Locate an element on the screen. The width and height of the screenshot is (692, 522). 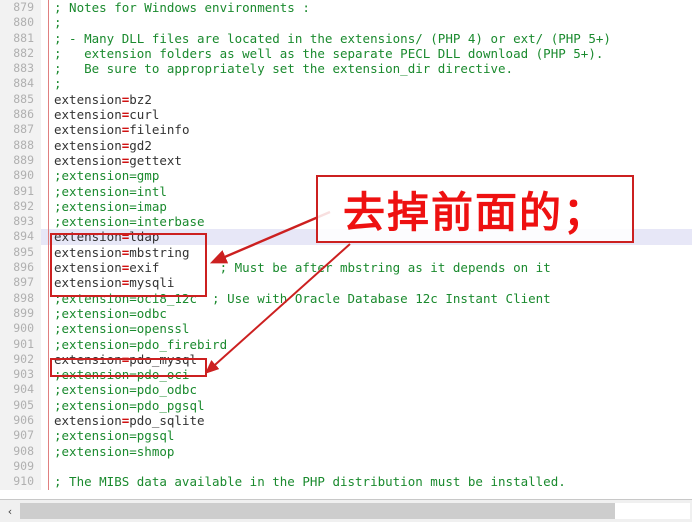
code-line: 905 ;extension=pdo_pgsql is located at coordinates (346, 405).